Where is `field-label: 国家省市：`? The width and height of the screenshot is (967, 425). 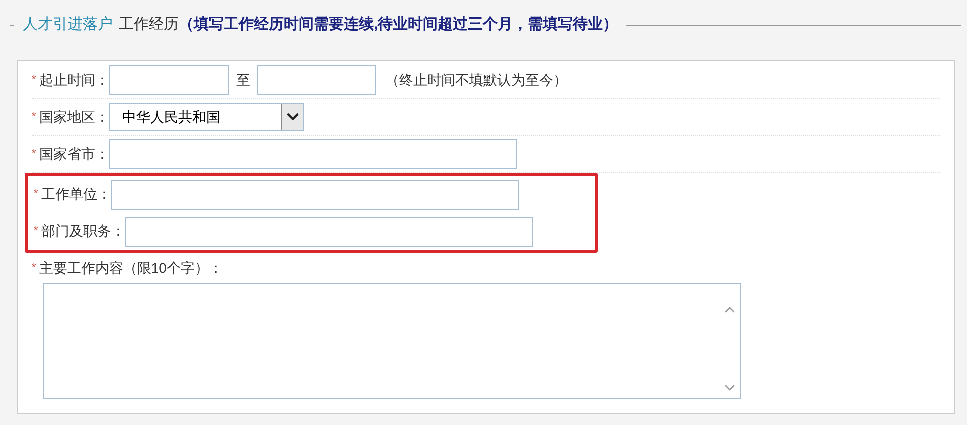 field-label: 国家省市： is located at coordinates (74, 154).